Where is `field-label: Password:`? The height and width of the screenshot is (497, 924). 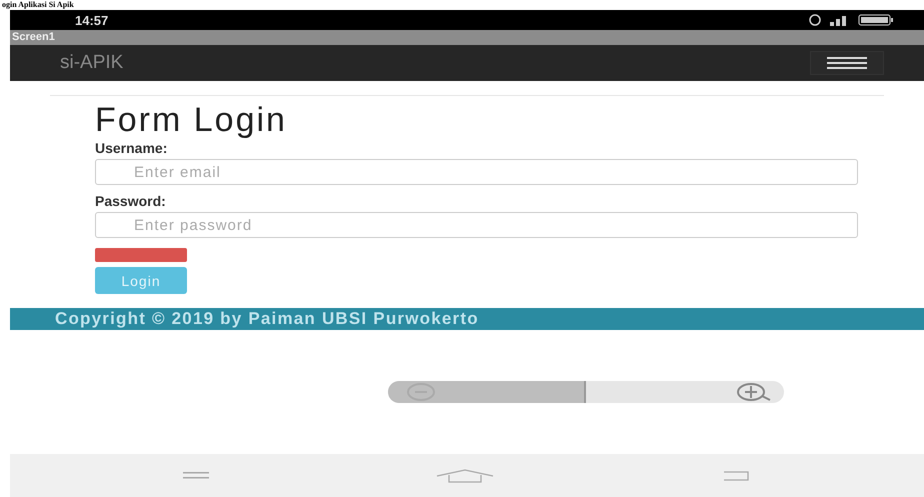 field-label: Password: is located at coordinates (130, 201).